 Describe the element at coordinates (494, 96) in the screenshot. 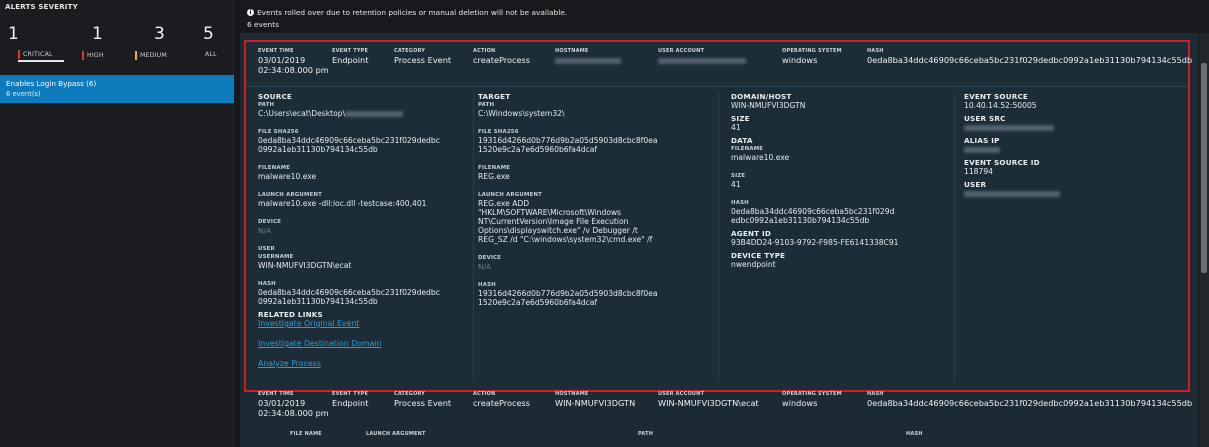

I see `target-title: TARGET` at that location.